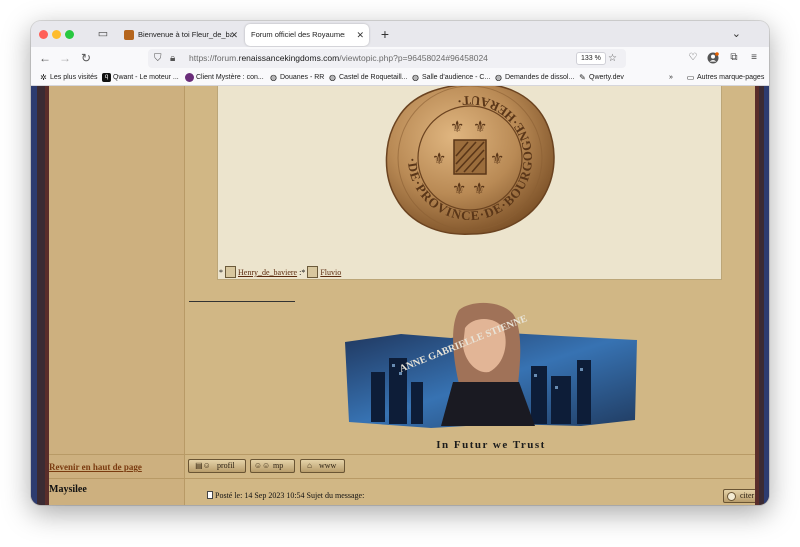 The width and height of the screenshot is (800, 547). I want to click on users-icon: ☺☺, so click(262, 465).